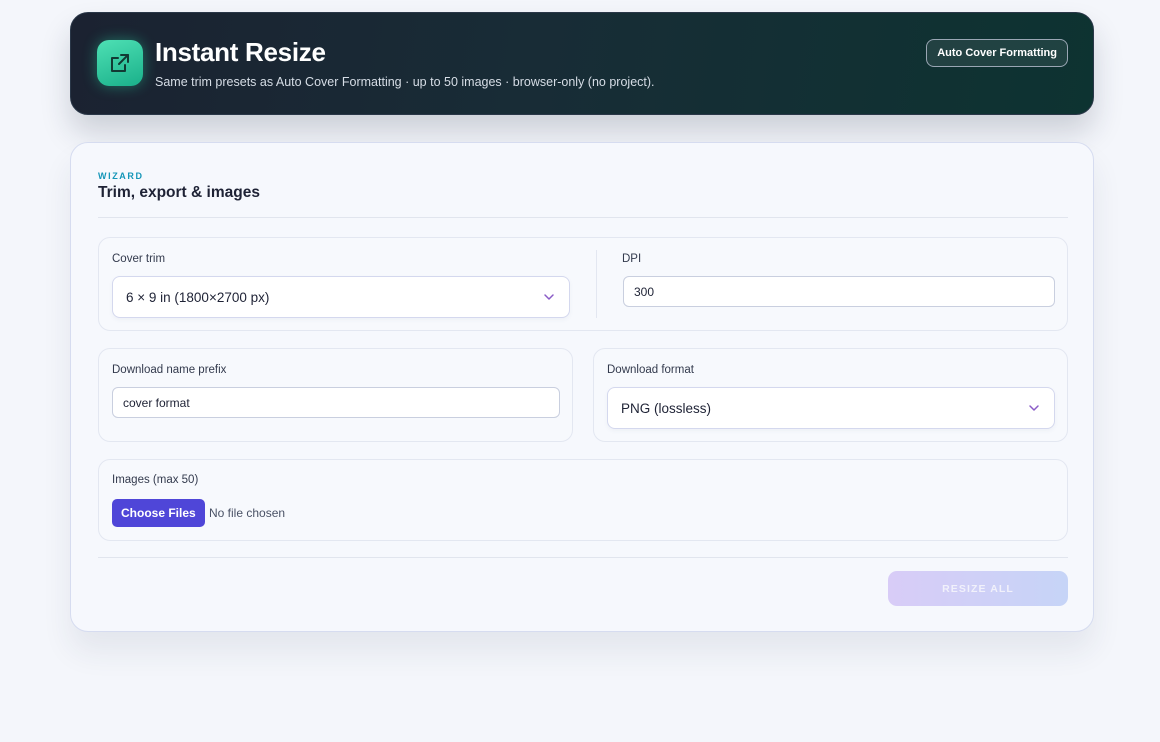  I want to click on cover-trim-select: 6 × 9 in (1800×2700 px), so click(341, 297).